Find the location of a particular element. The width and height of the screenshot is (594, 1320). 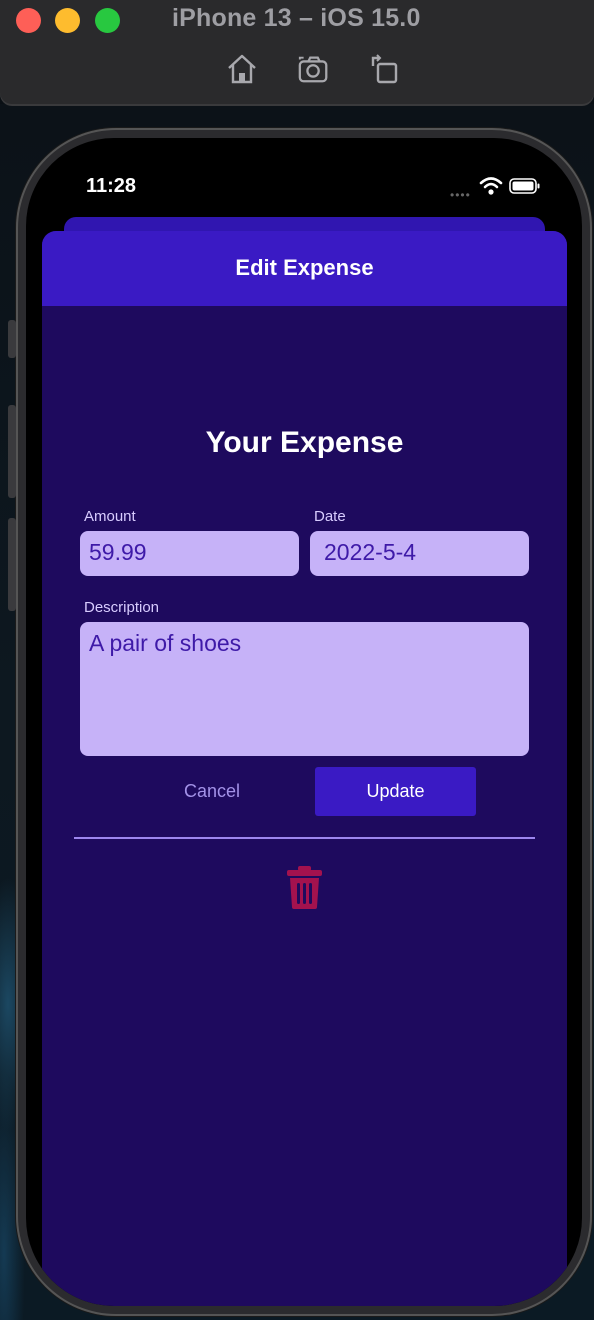

update-button: Update is located at coordinates (395, 791).